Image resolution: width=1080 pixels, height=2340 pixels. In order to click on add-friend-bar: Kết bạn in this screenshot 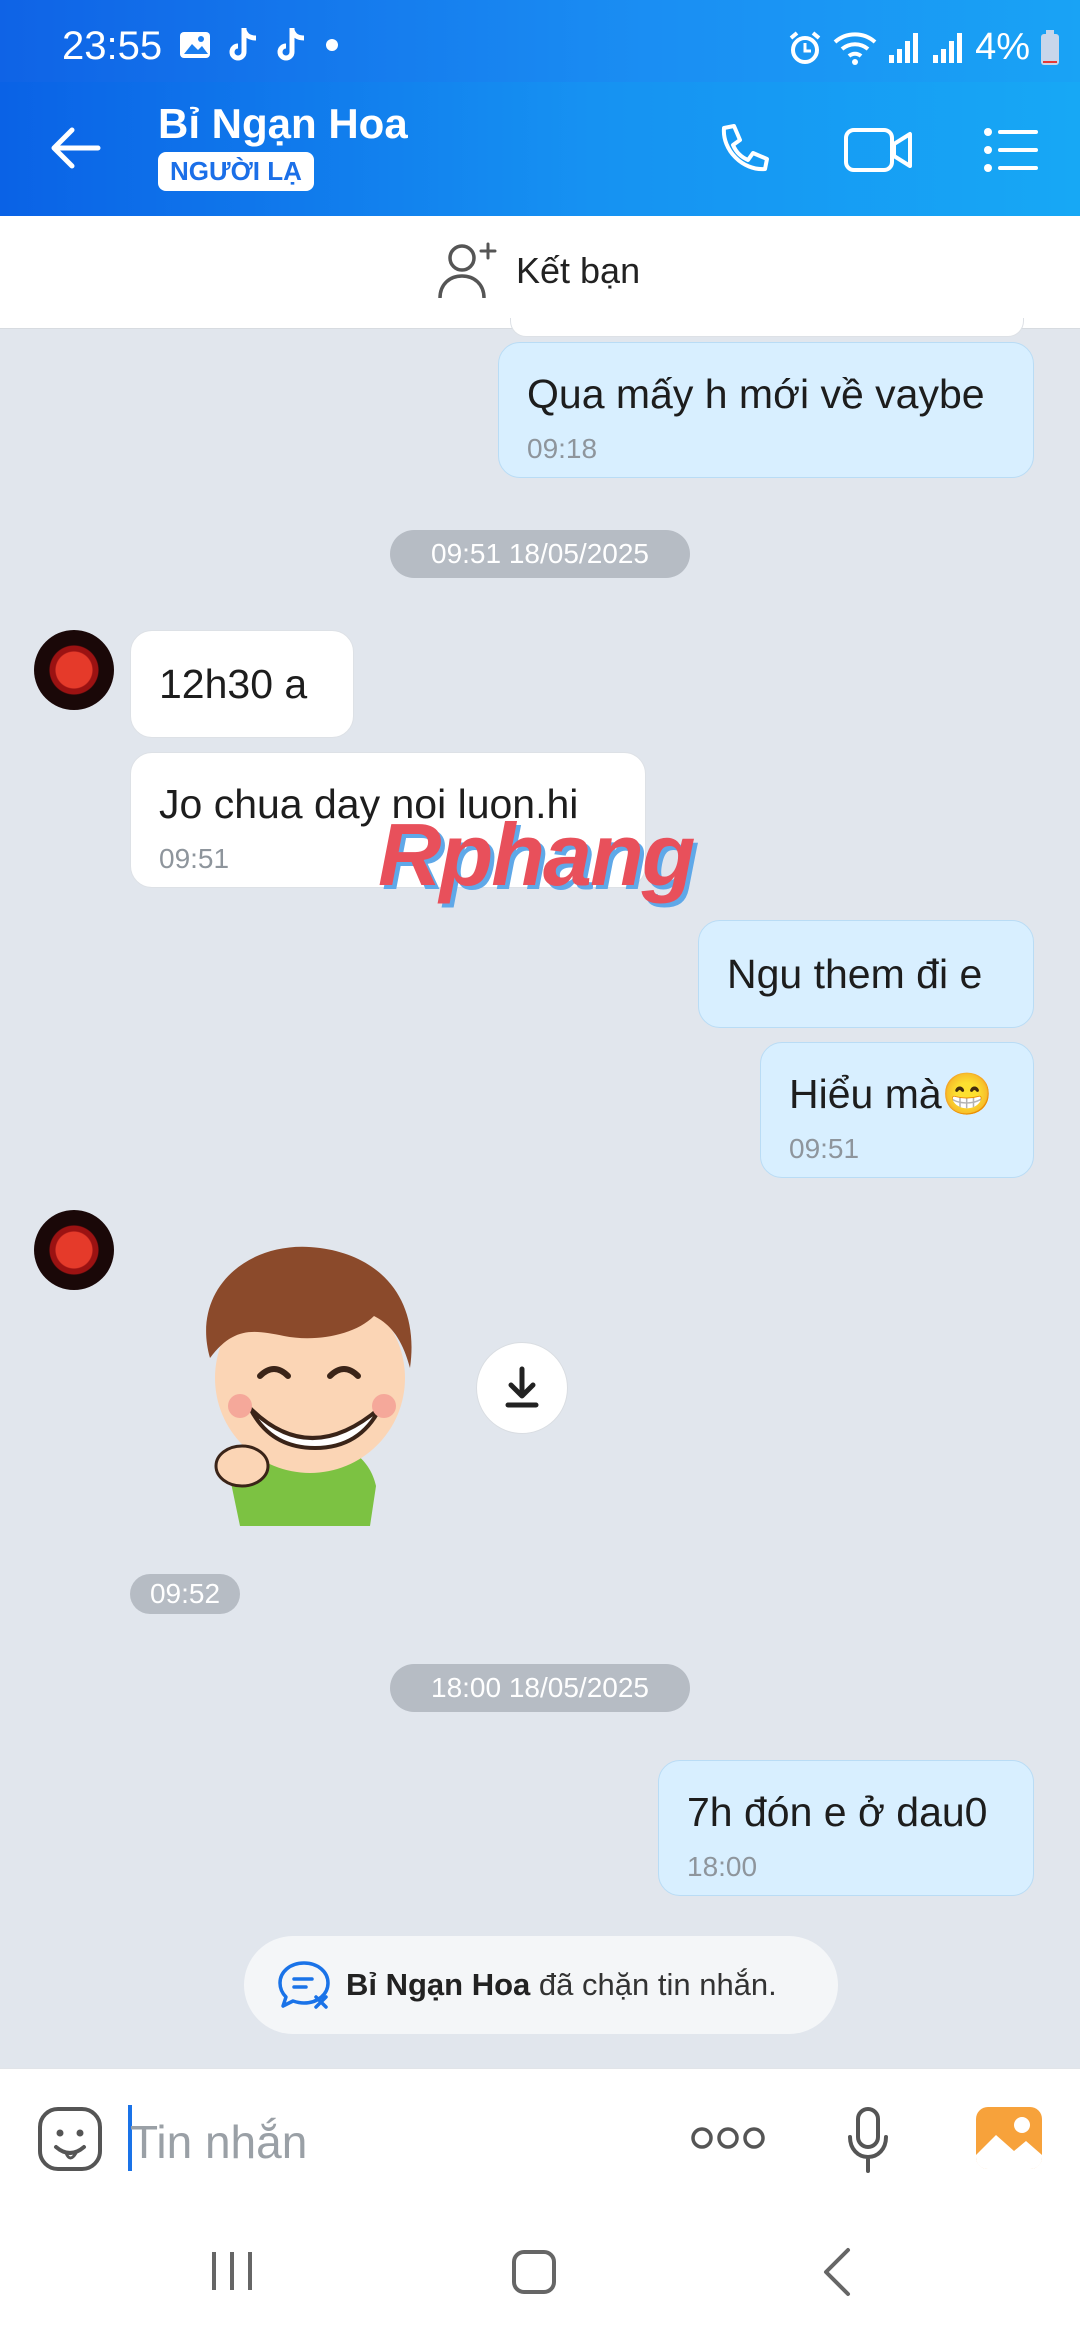, I will do `click(540, 272)`.